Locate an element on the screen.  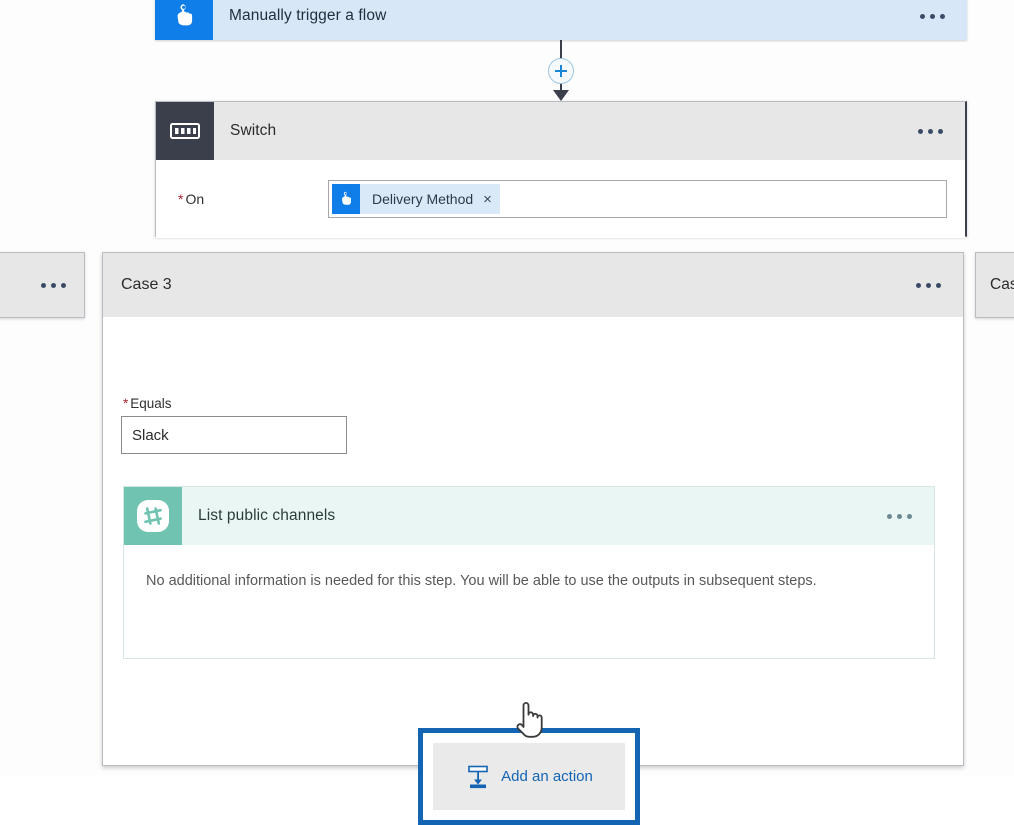
switch-title: Switch is located at coordinates (253, 130).